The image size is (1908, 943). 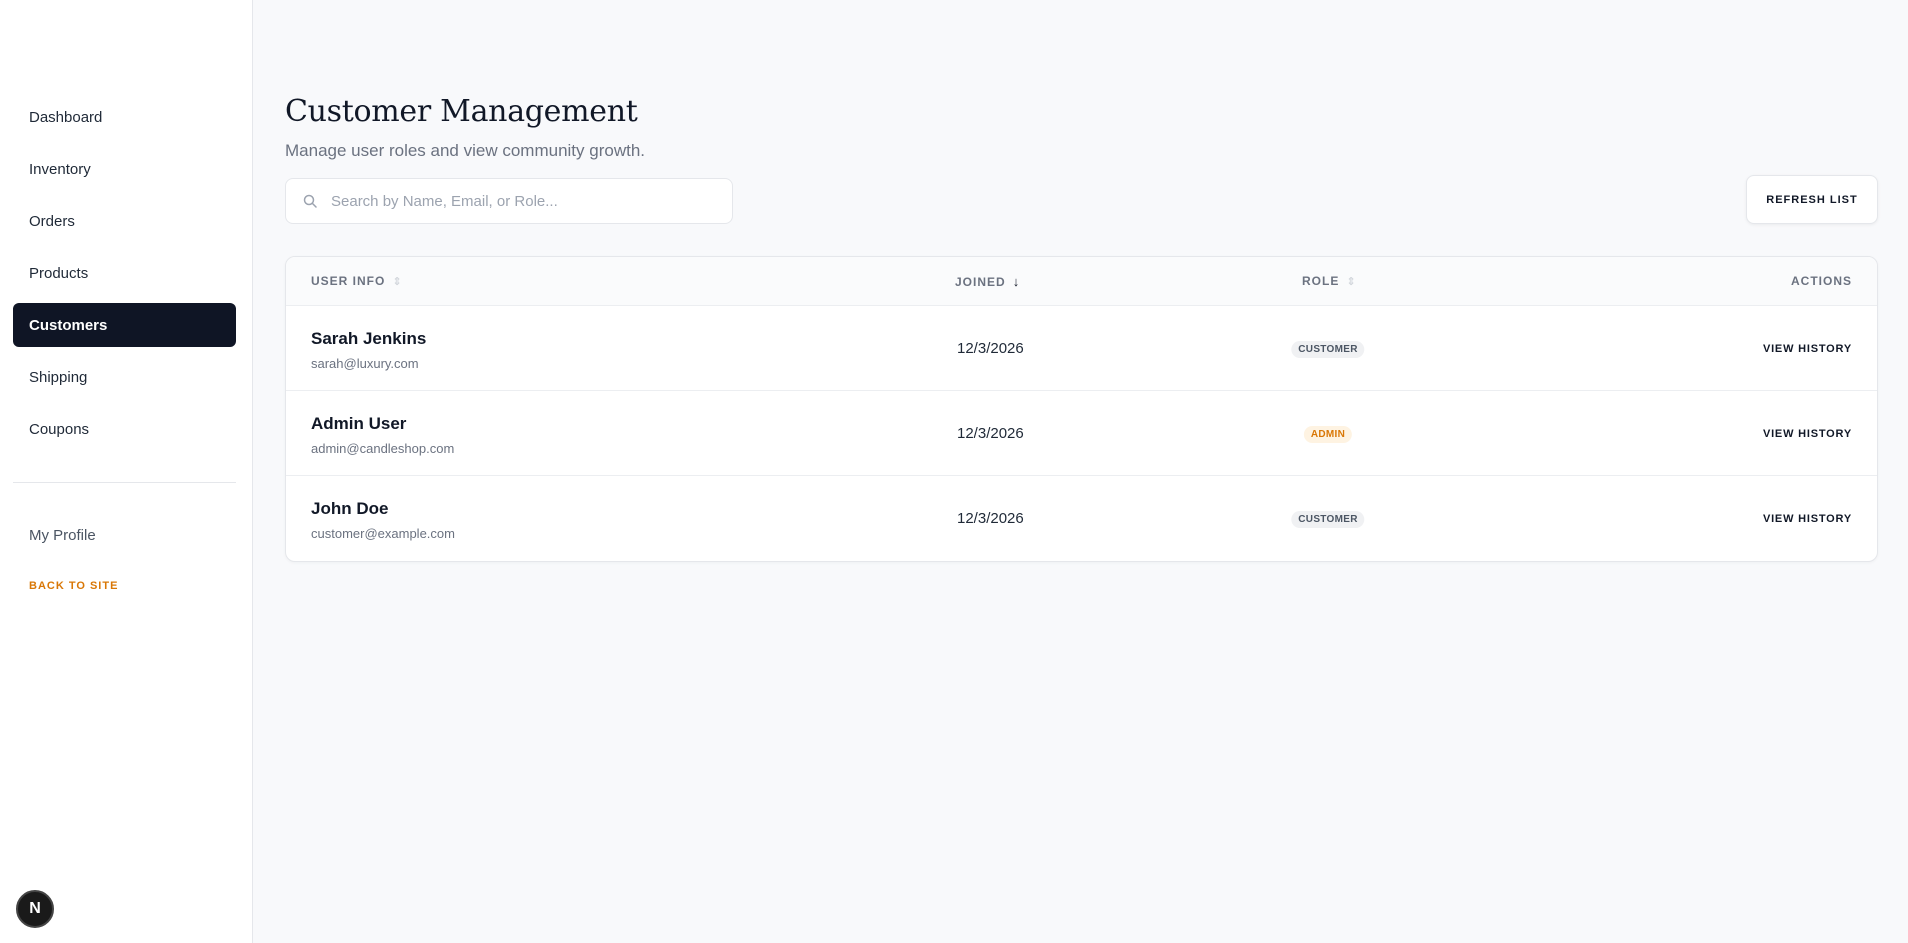 What do you see at coordinates (1328, 434) in the screenshot?
I see `role-badge: ADMIN` at bounding box center [1328, 434].